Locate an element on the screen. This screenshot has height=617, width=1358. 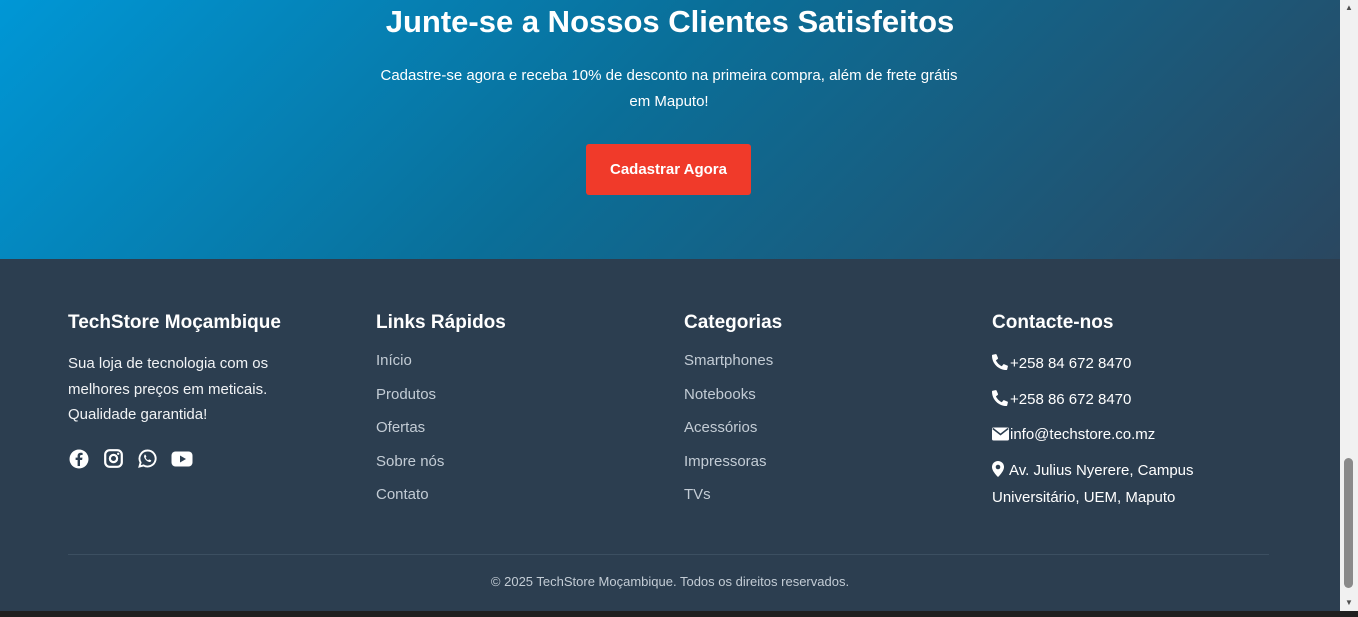
categories-title: Categorias is located at coordinates (733, 322).